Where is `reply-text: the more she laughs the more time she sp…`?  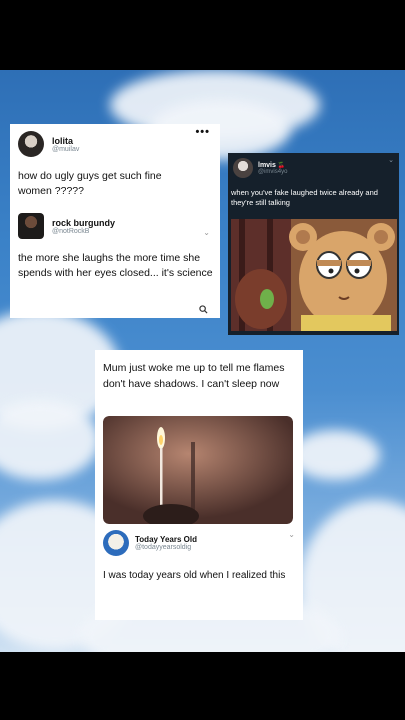 reply-text: the more she laughs the more time she sp… is located at coordinates (115, 265).